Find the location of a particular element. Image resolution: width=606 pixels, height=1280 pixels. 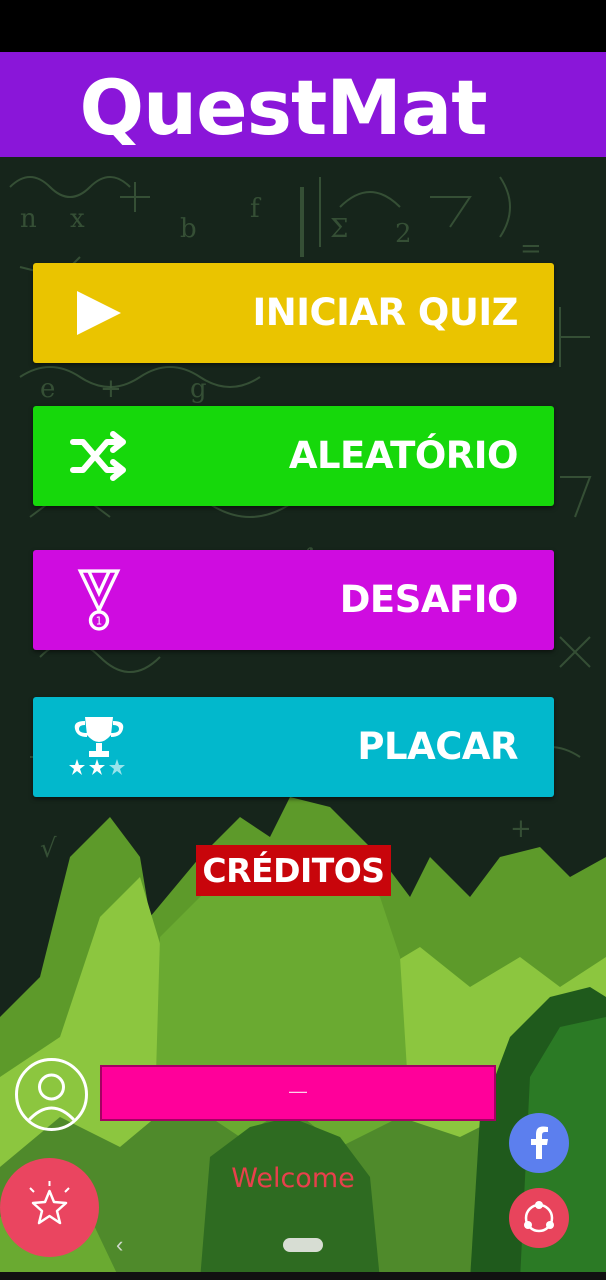

trophy-icon is located at coordinates (97, 746).